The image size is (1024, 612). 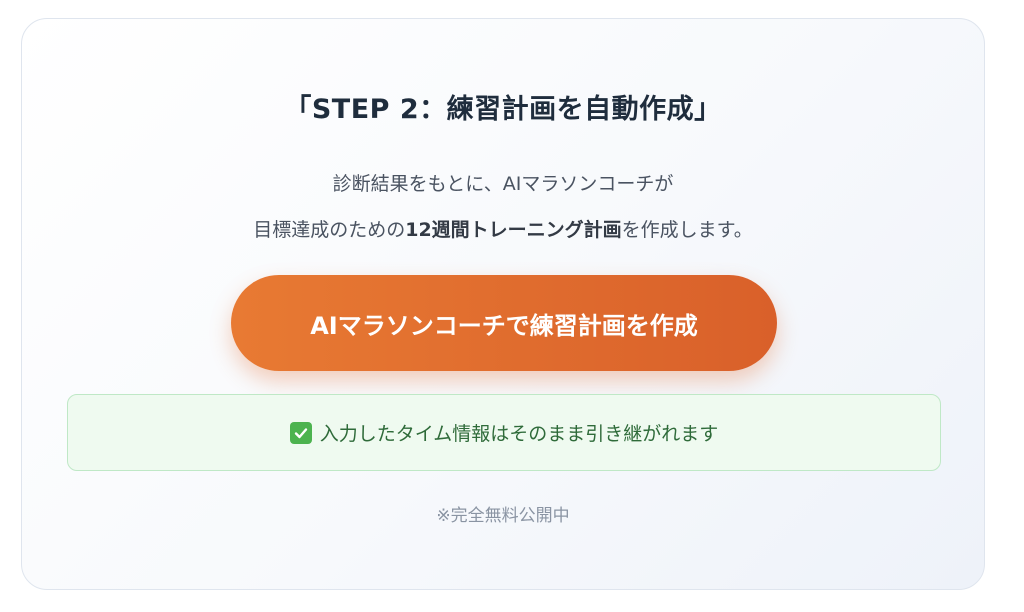 I want to click on page-title: 「STEP 2：練習計画を自動作成」, so click(x=503, y=109).